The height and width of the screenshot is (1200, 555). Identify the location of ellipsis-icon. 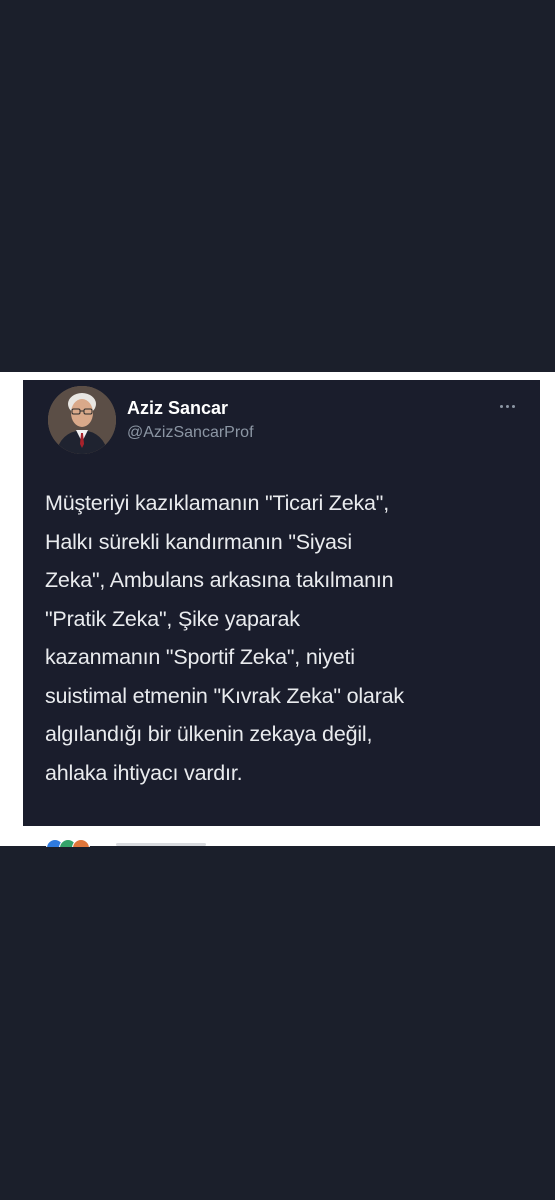
(501, 406).